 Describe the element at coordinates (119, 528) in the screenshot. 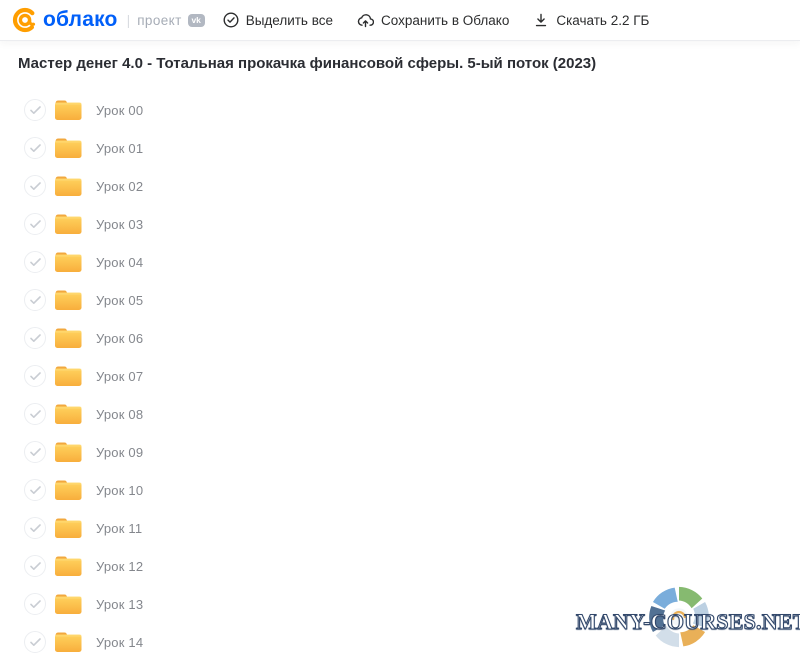

I see `folder-name: Урок 11` at that location.